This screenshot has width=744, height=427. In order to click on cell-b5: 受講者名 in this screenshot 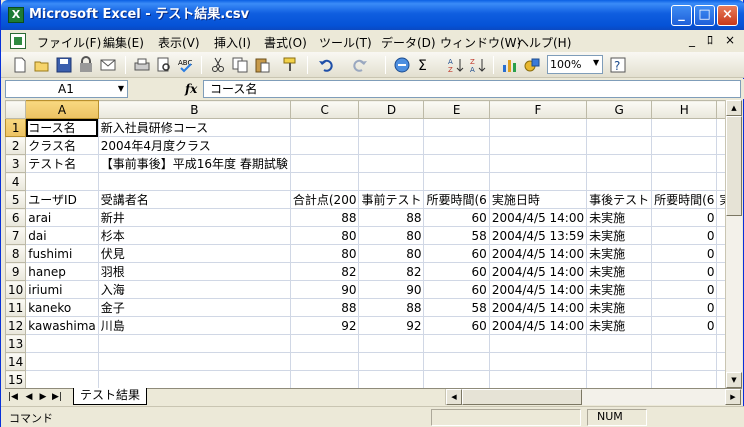, I will do `click(194, 199)`.